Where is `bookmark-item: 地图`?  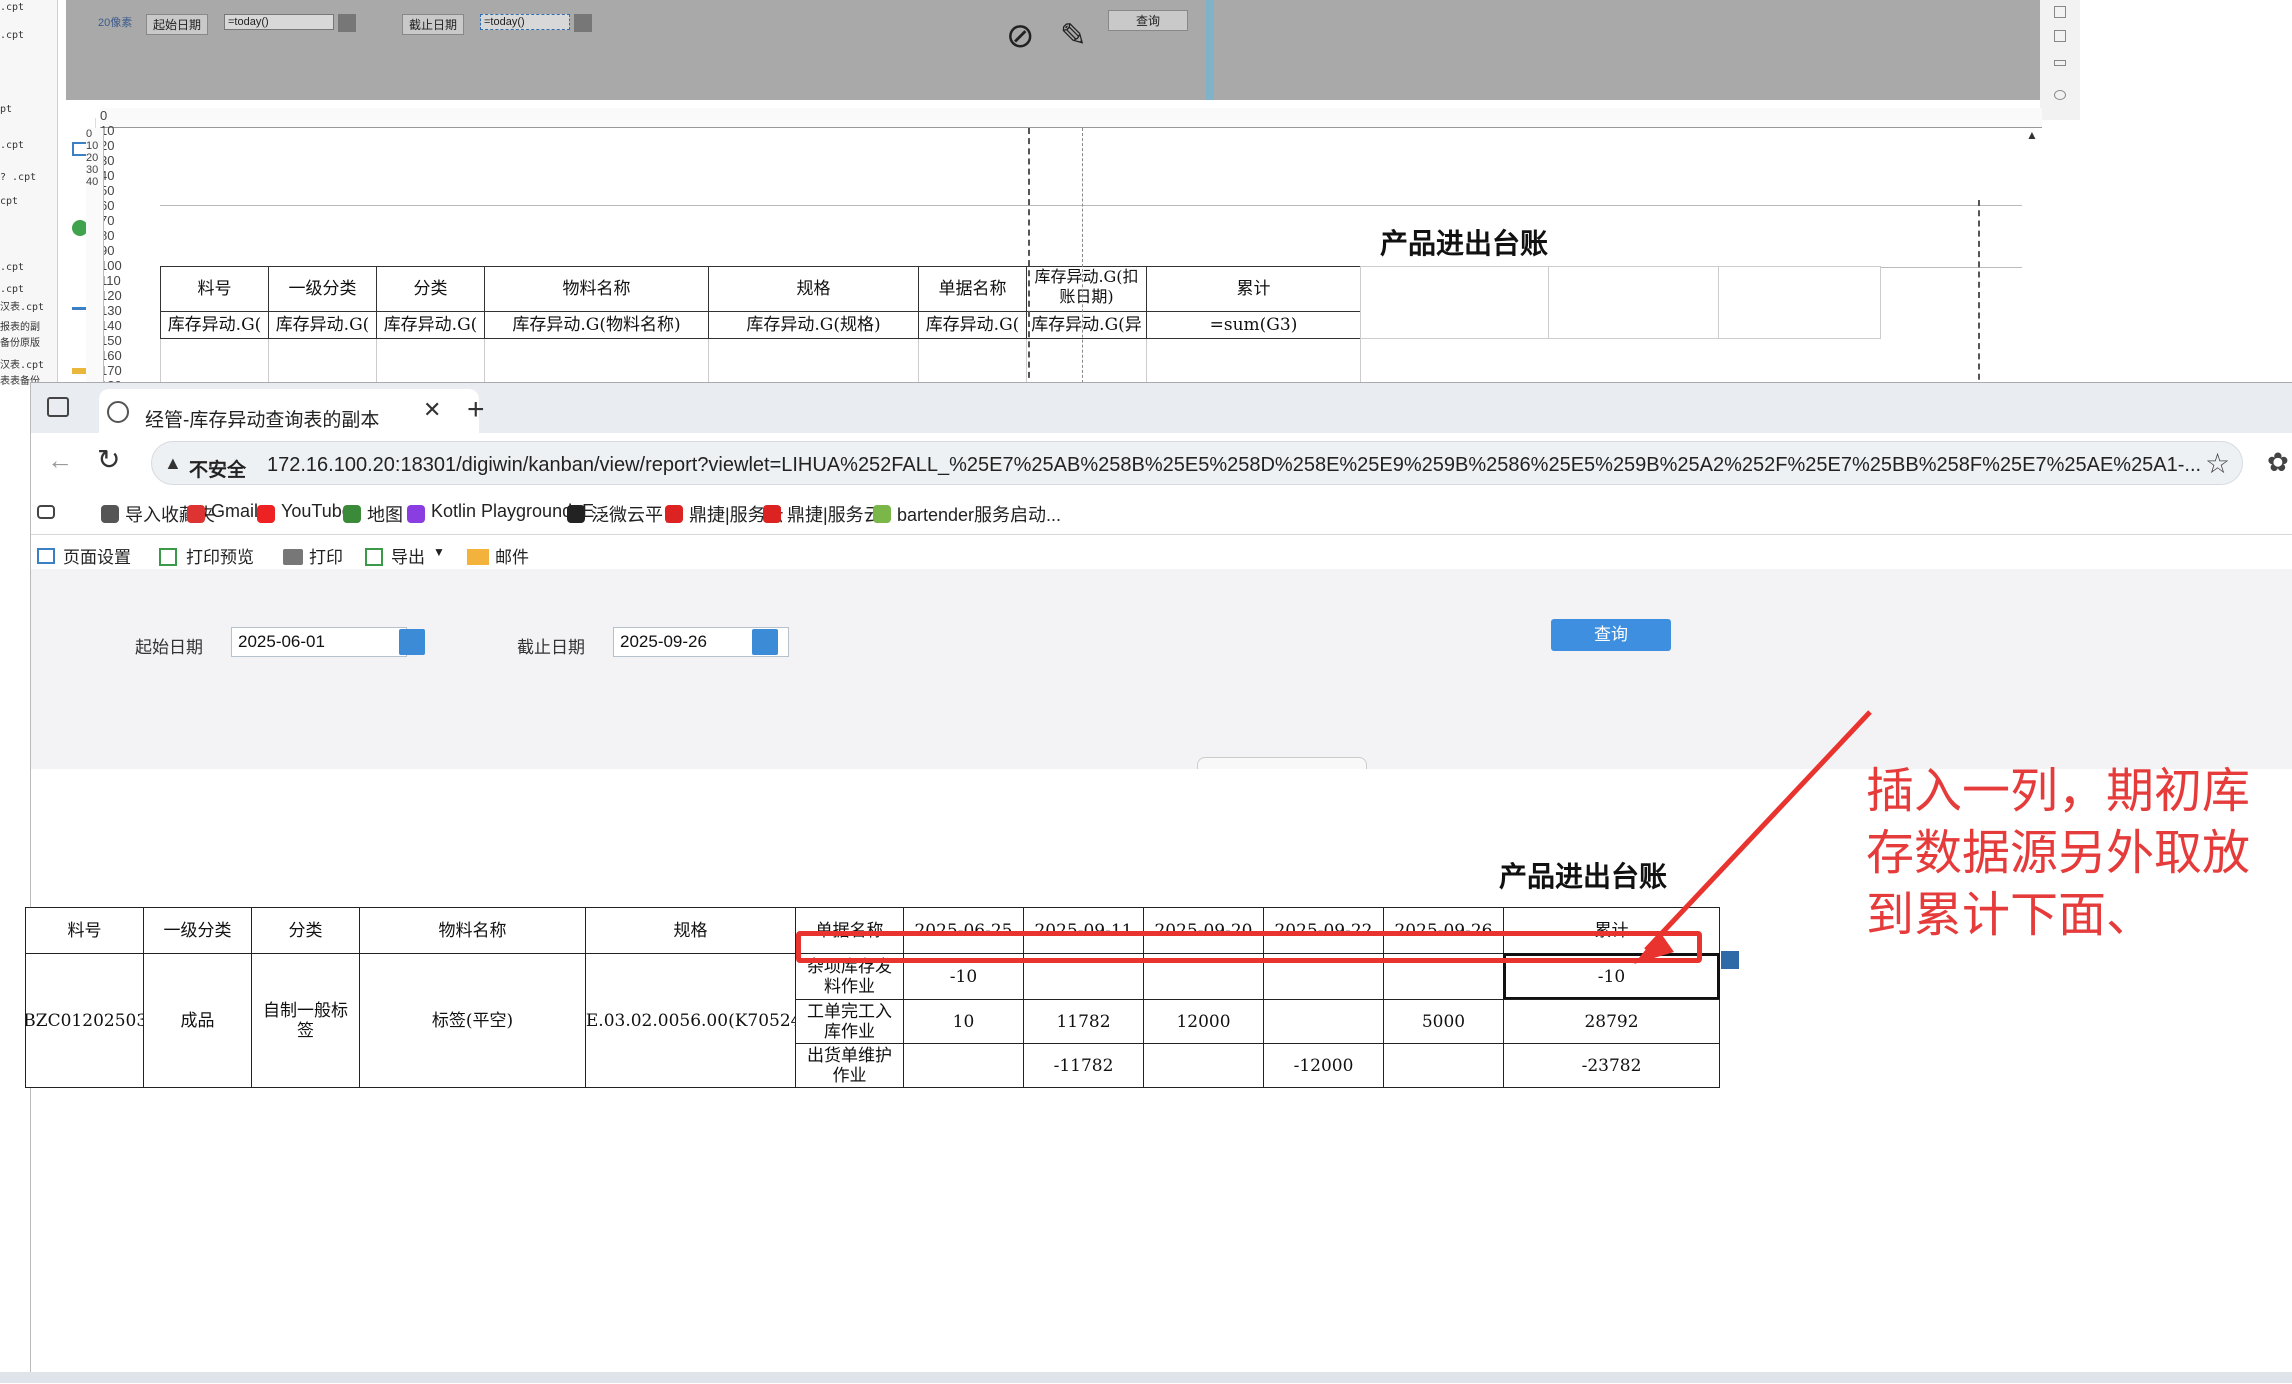
bookmark-item: 地图 is located at coordinates (385, 514).